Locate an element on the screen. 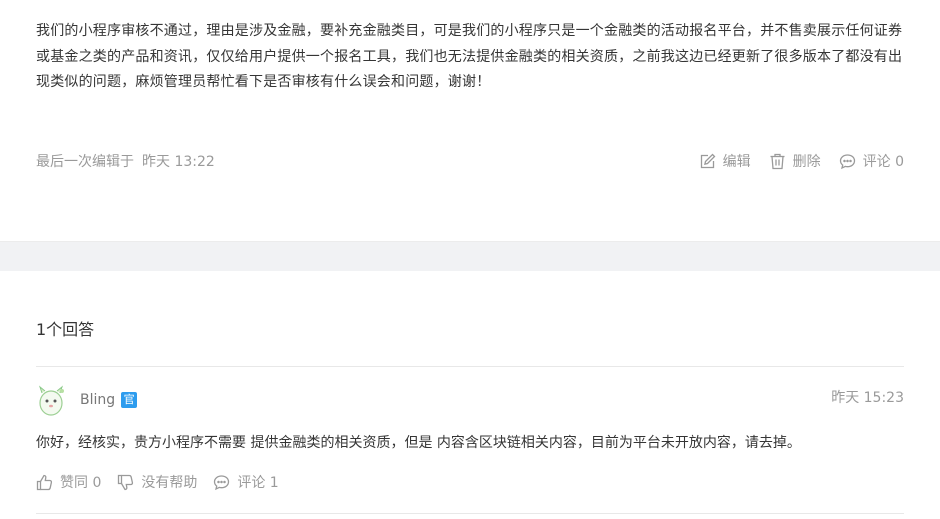 The height and width of the screenshot is (519, 940). comment-label: 评论 0 is located at coordinates (883, 162).